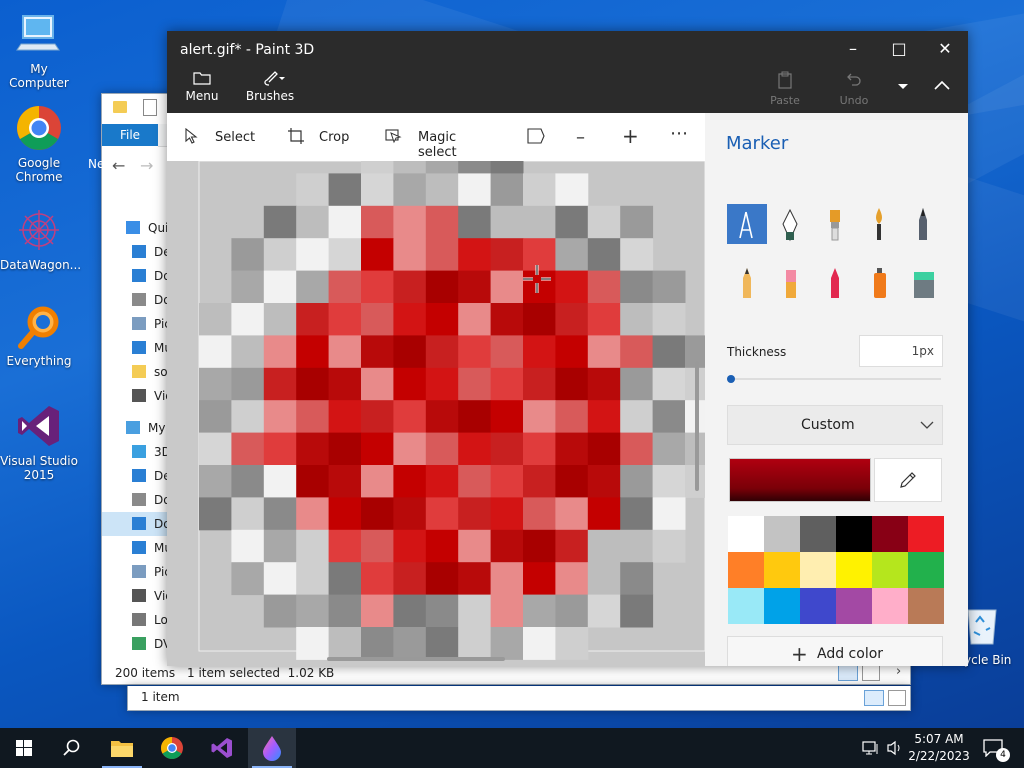 Image resolution: width=1024 pixels, height=768 pixels. I want to click on more-options-icon: ⋯, so click(679, 133).